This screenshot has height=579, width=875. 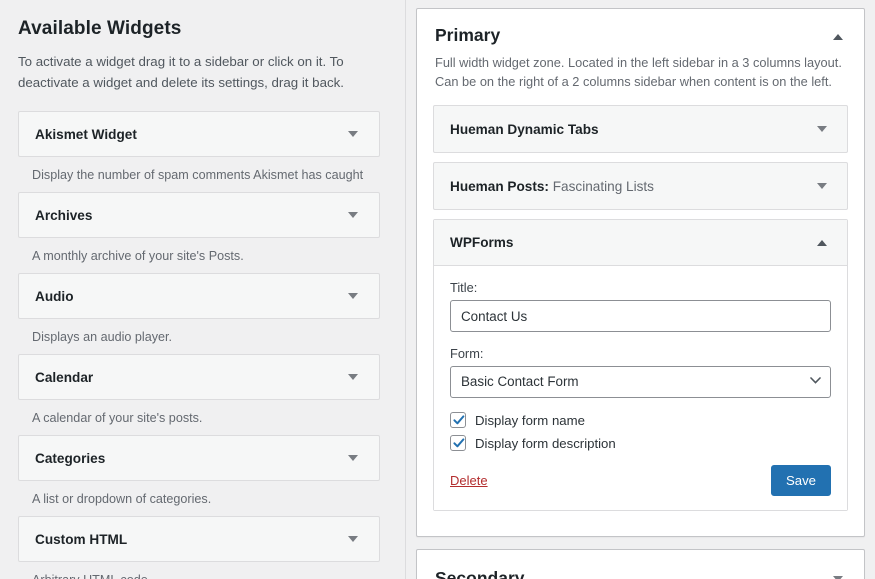 I want to click on zone-widget-hueman-posts: Hueman Posts: Fascinating Lists, so click(x=640, y=186).